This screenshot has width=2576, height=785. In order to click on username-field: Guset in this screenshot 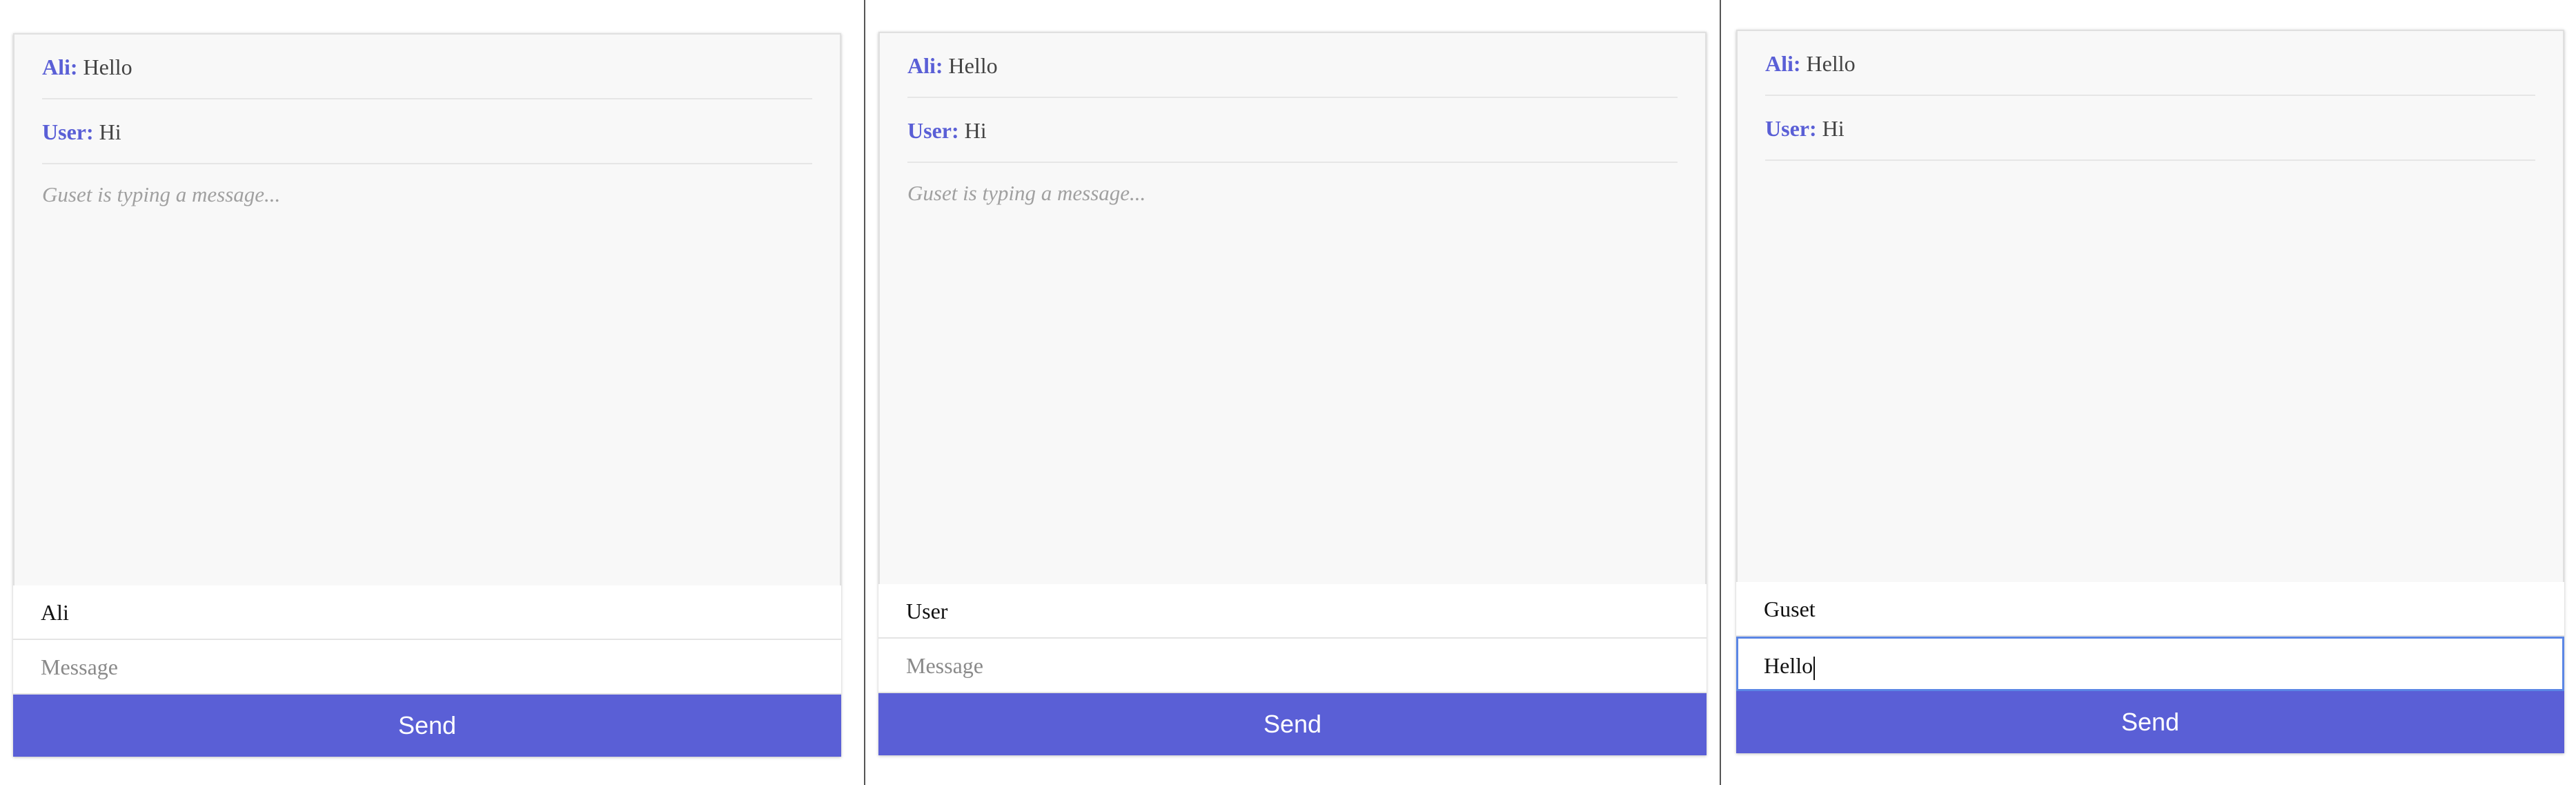, I will do `click(2150, 609)`.